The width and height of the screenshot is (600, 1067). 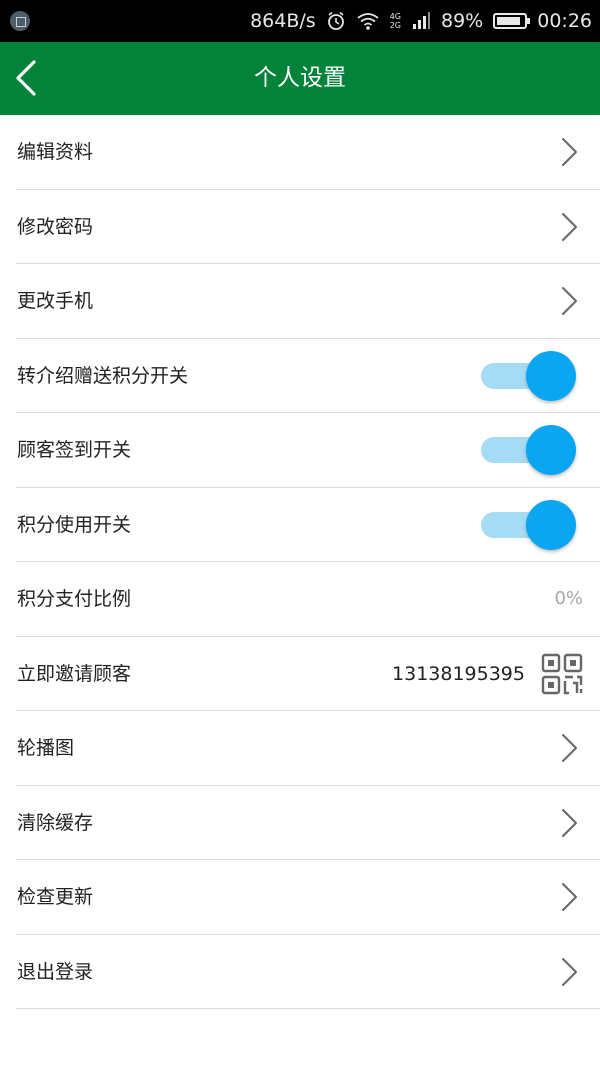 What do you see at coordinates (300, 823) in the screenshot?
I see `settings-row: 清除缓存` at bounding box center [300, 823].